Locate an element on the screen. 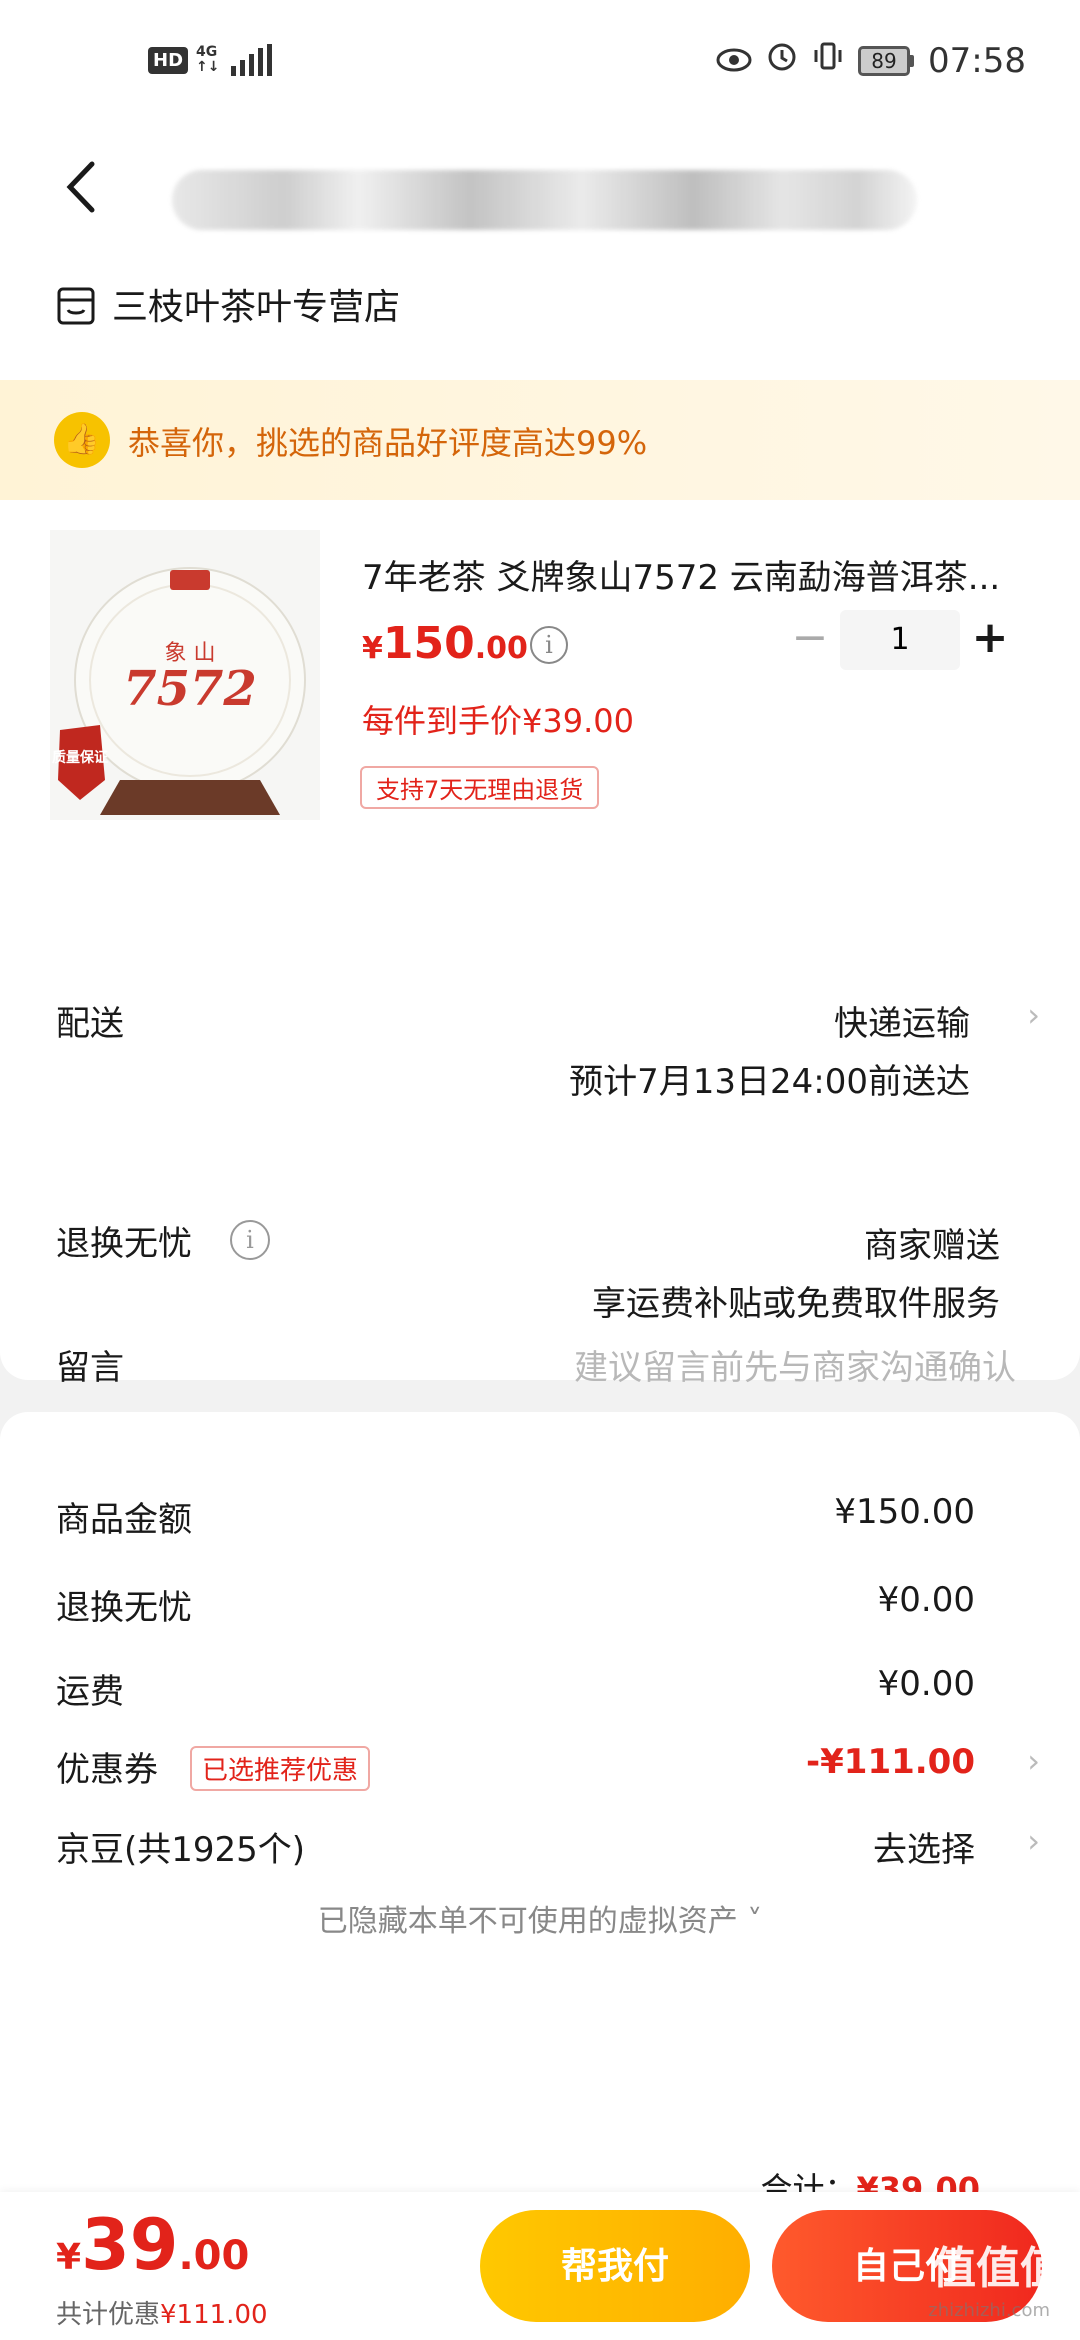 This screenshot has width=1080, height=2340. worry-fee-value: ¥0.00 is located at coordinates (926, 1600).